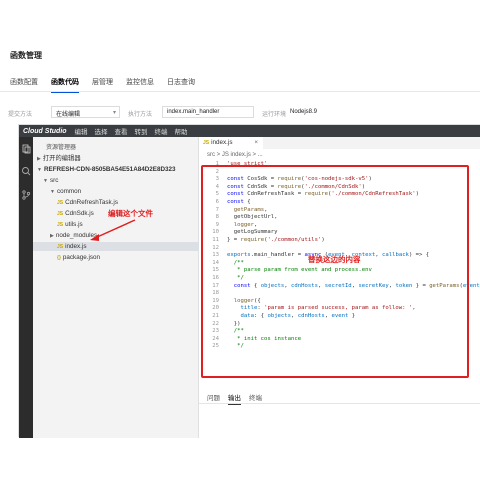 The image size is (480, 480). What do you see at coordinates (109, 169) in the screenshot?
I see `project-label: REFRESH-CDN-8505BA54E51A84D2E8D323` at bounding box center [109, 169].